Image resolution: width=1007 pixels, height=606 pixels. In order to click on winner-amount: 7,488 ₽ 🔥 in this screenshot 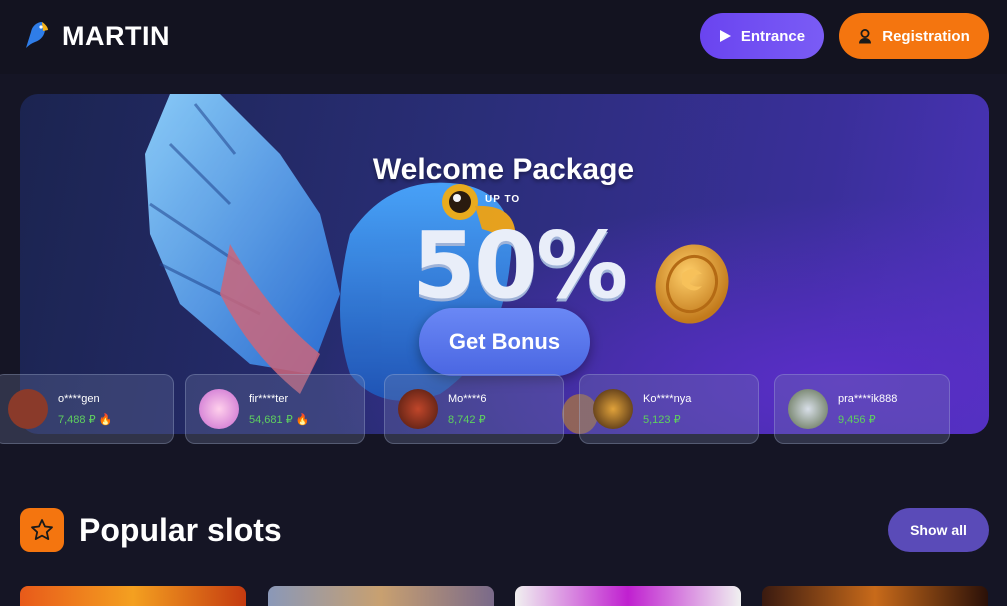, I will do `click(85, 419)`.